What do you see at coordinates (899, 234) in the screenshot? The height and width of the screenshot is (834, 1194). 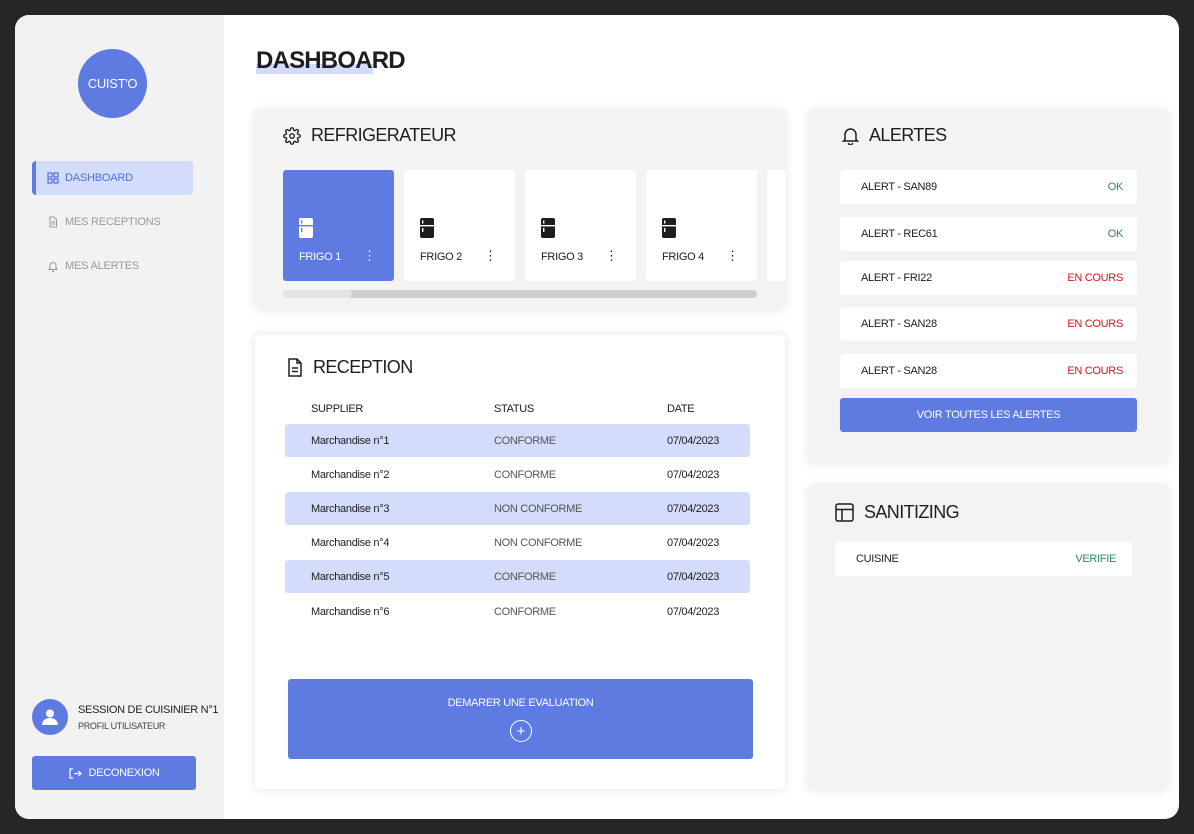 I see `alert-name: ALERT - REC61` at bounding box center [899, 234].